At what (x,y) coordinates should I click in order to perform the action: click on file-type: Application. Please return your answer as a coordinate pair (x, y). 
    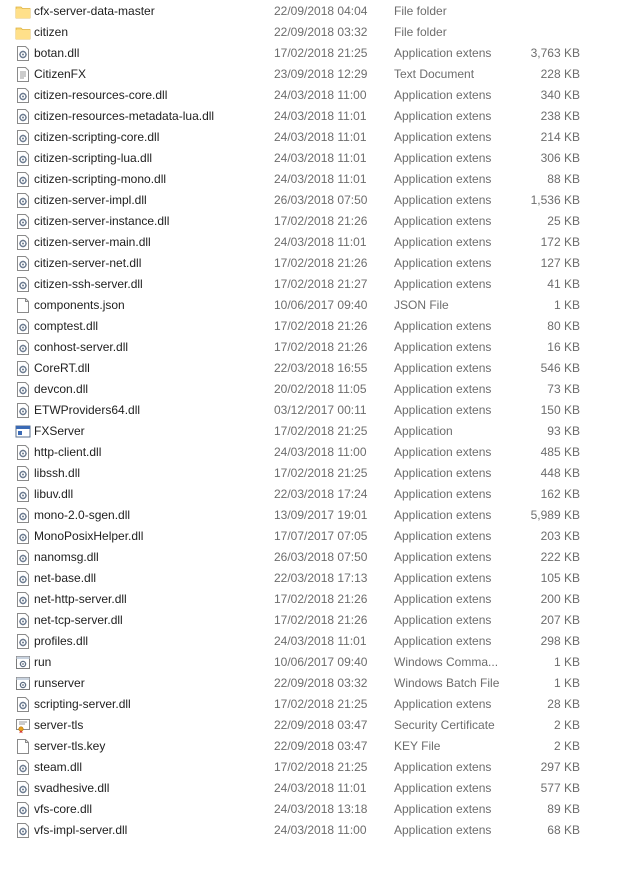
    Looking at the image, I should click on (423, 431).